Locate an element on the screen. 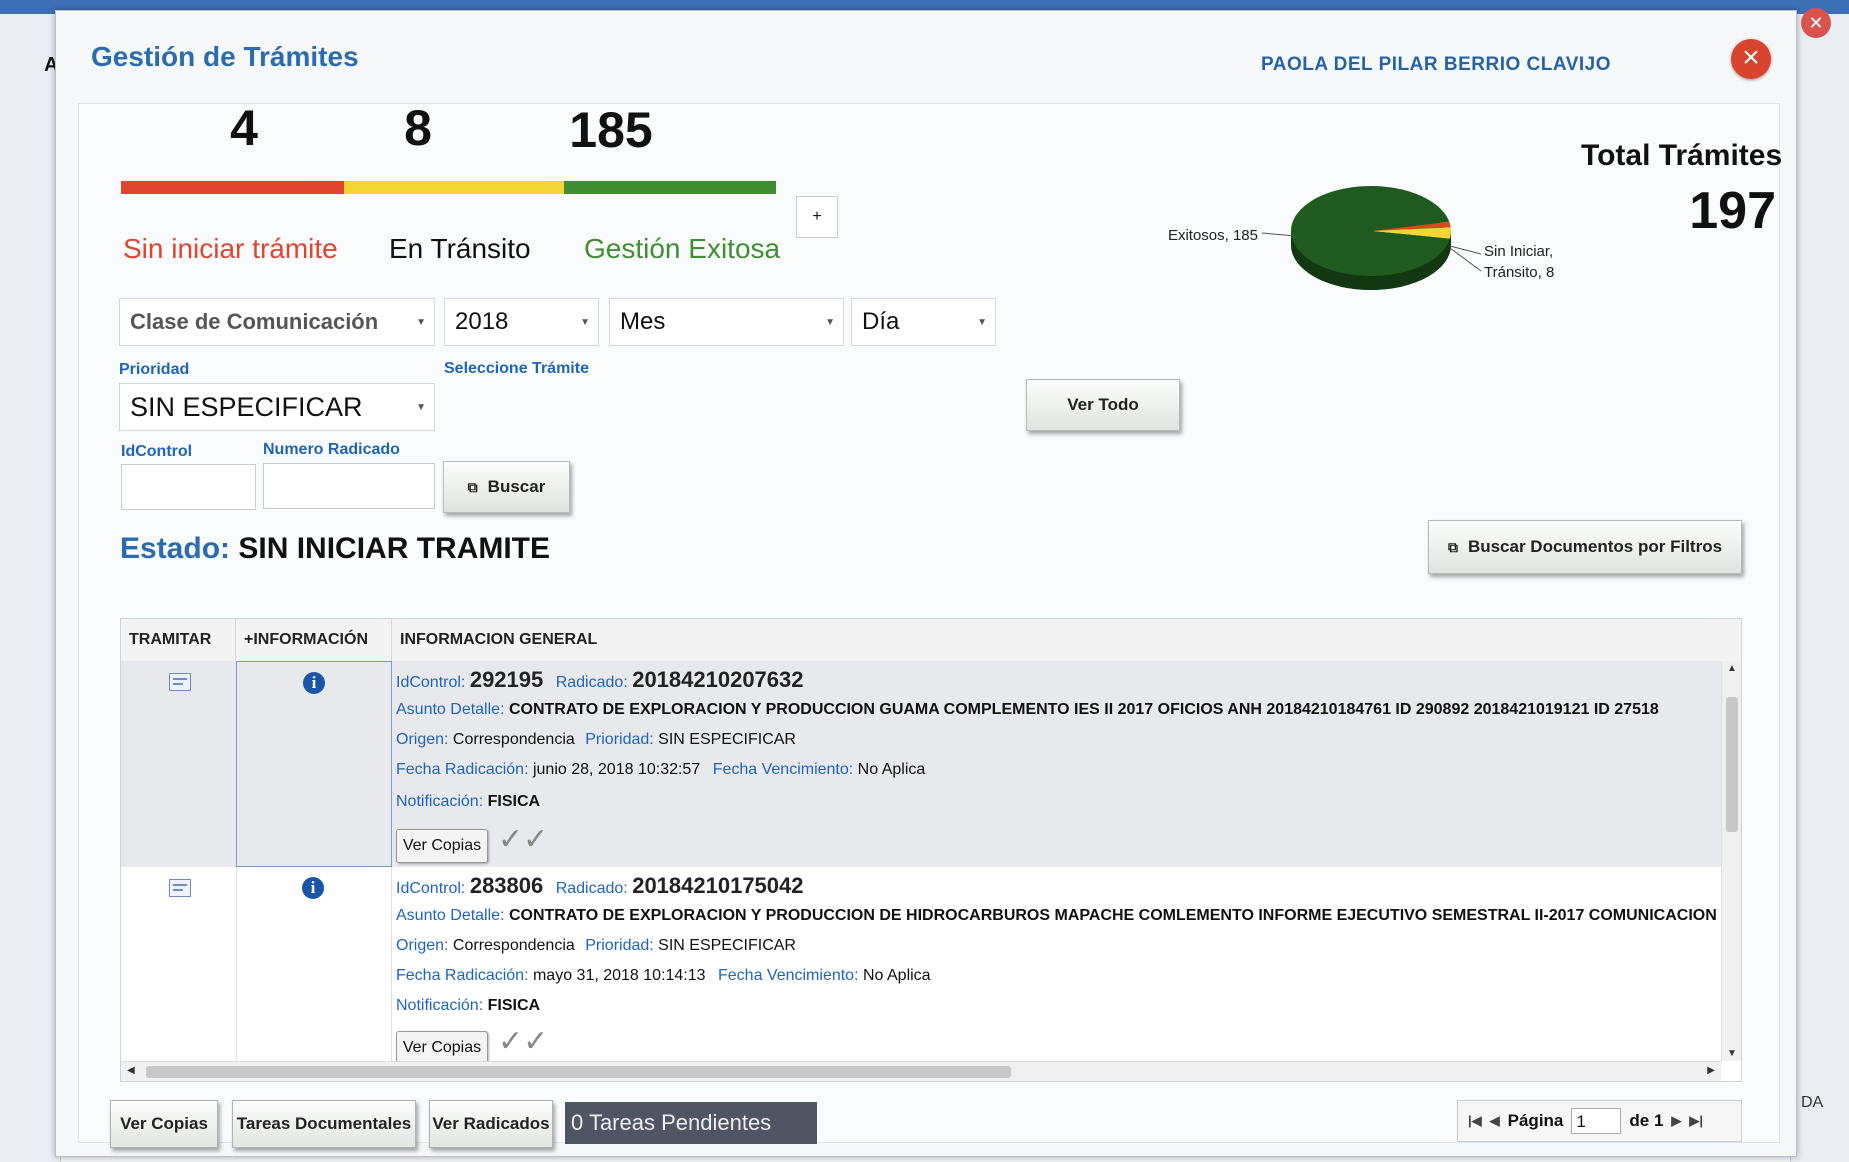 The height and width of the screenshot is (1162, 1849). prioridad-value: SIN ESPECIFICAR is located at coordinates (246, 406).